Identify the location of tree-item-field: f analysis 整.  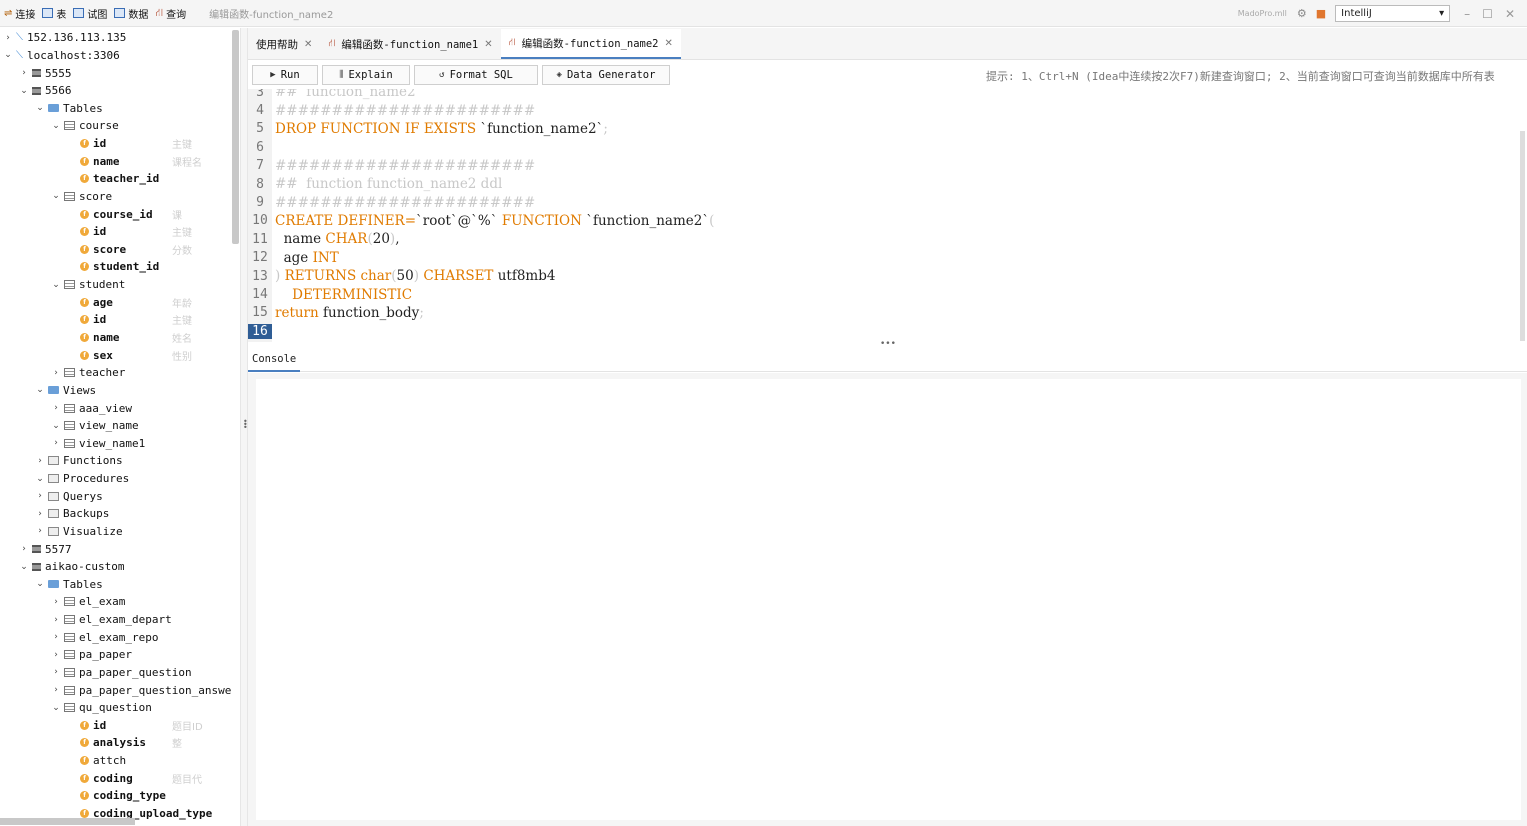
(116, 743).